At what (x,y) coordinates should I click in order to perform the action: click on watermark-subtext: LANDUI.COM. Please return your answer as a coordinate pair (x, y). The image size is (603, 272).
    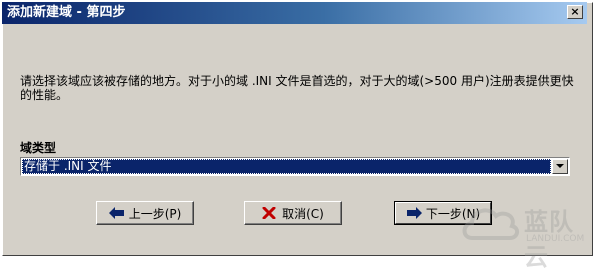
    Looking at the image, I should click on (555, 239).